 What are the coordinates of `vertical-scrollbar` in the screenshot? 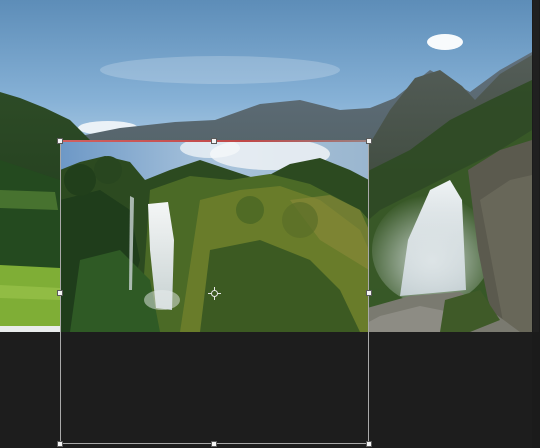 It's located at (536, 224).